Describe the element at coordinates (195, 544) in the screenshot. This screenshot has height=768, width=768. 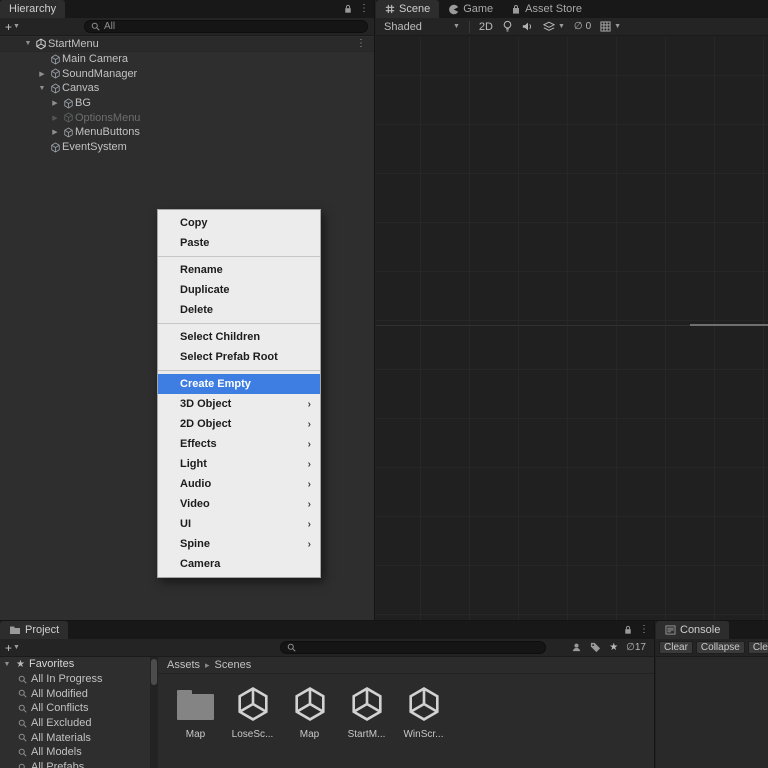
I see `menu-item-label: Spine` at that location.